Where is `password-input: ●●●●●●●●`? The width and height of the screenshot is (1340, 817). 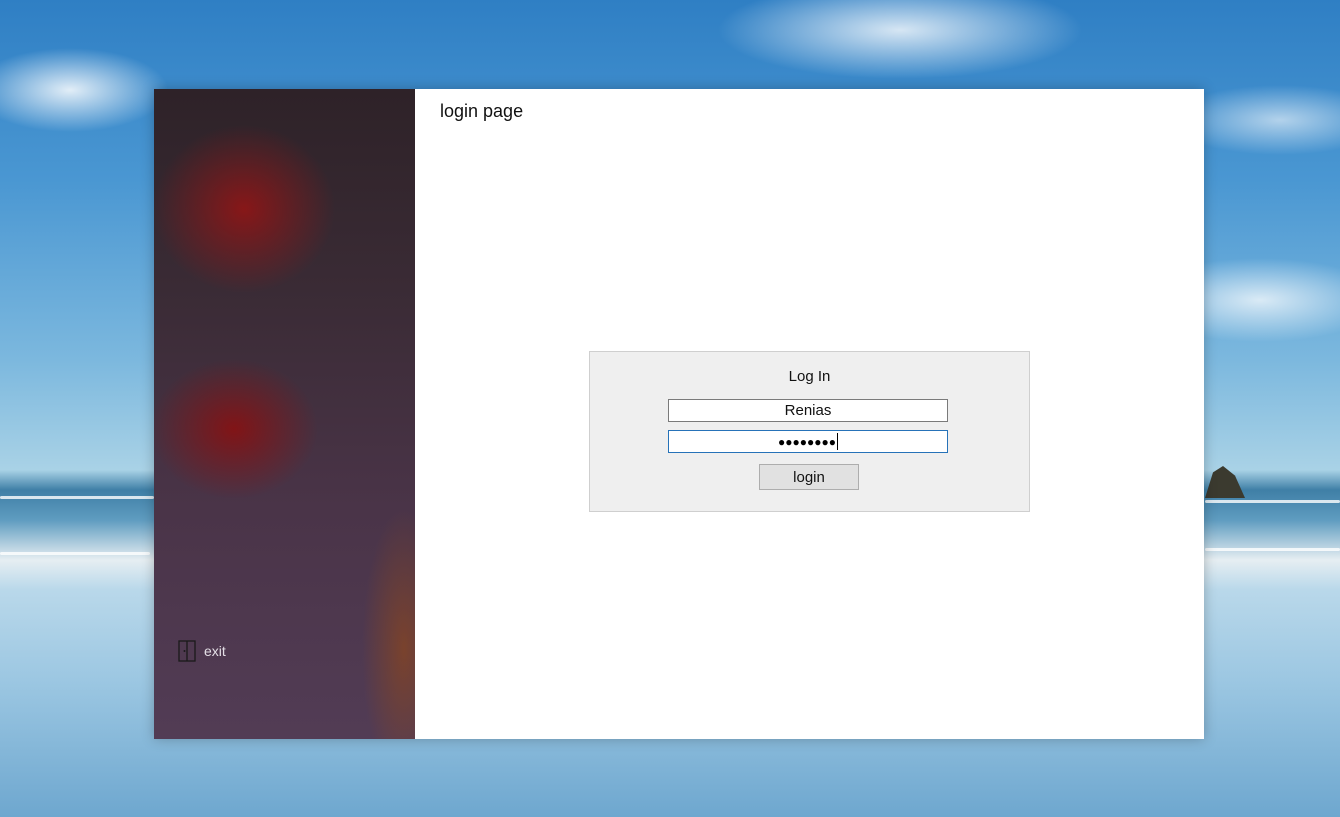
password-input: ●●●●●●●● is located at coordinates (808, 441).